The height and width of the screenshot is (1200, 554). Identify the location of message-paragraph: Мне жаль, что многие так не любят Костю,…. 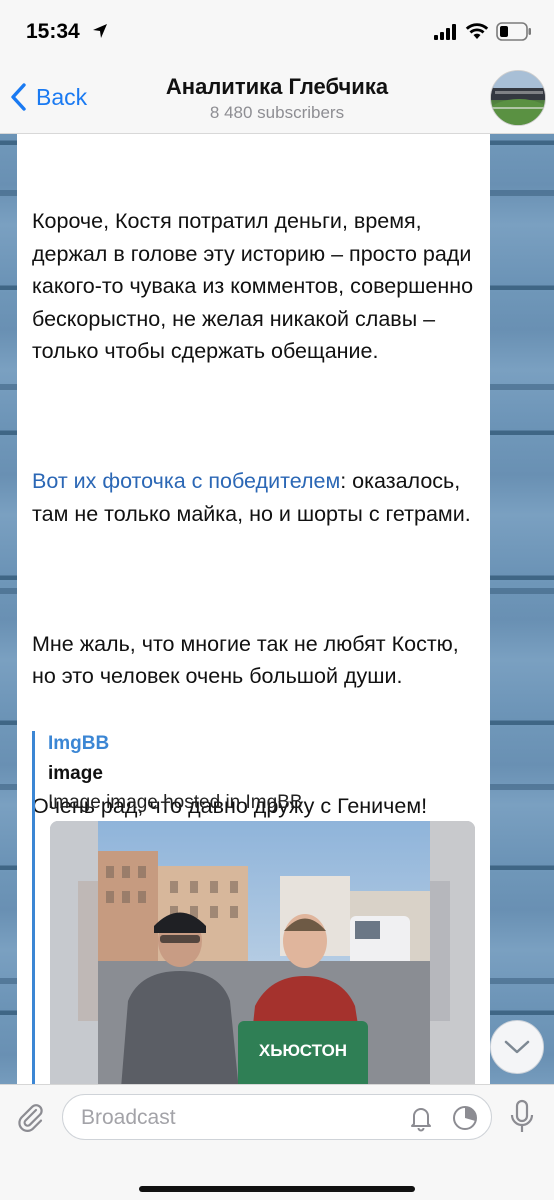
(248, 660).